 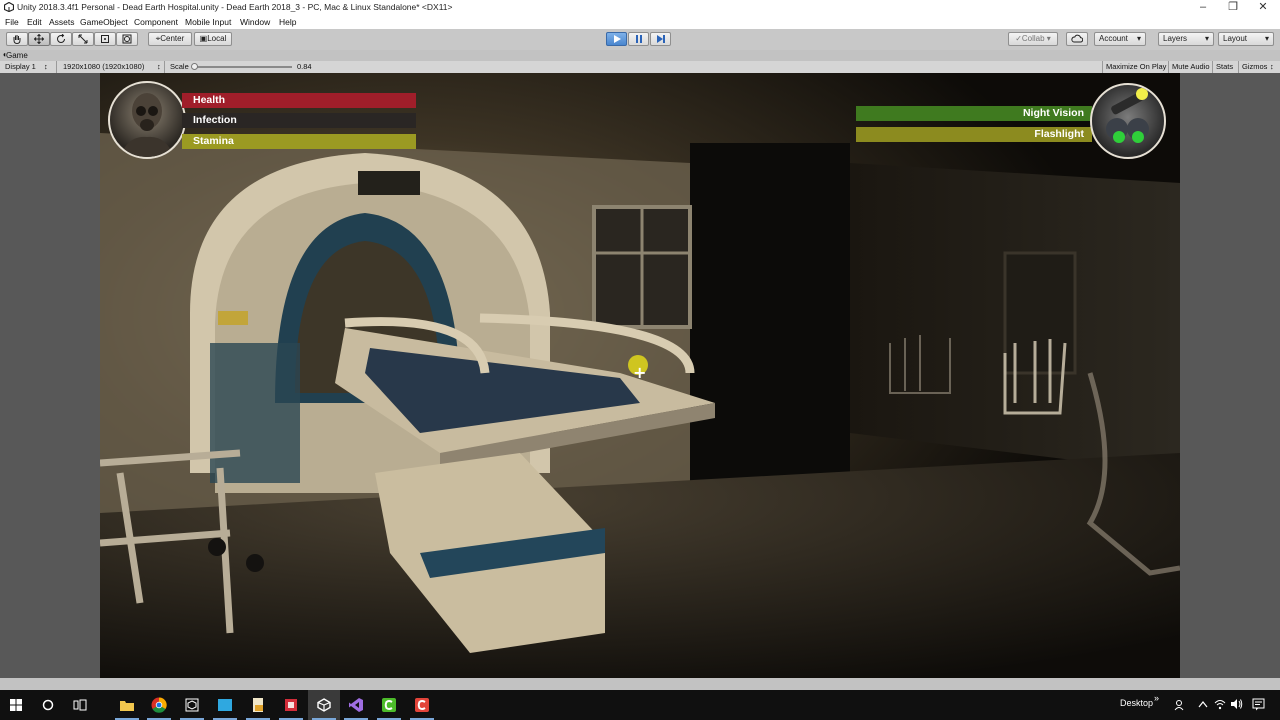 I want to click on play-button, so click(x=616, y=39).